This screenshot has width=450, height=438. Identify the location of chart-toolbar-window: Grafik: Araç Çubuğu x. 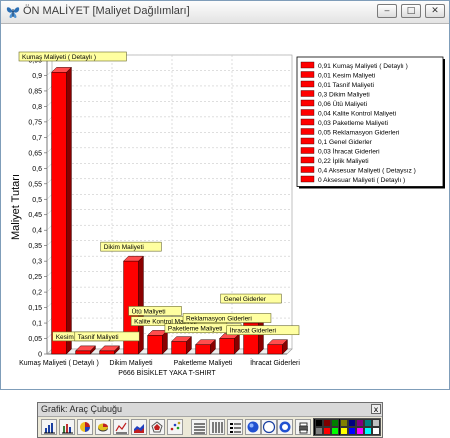
(210, 420).